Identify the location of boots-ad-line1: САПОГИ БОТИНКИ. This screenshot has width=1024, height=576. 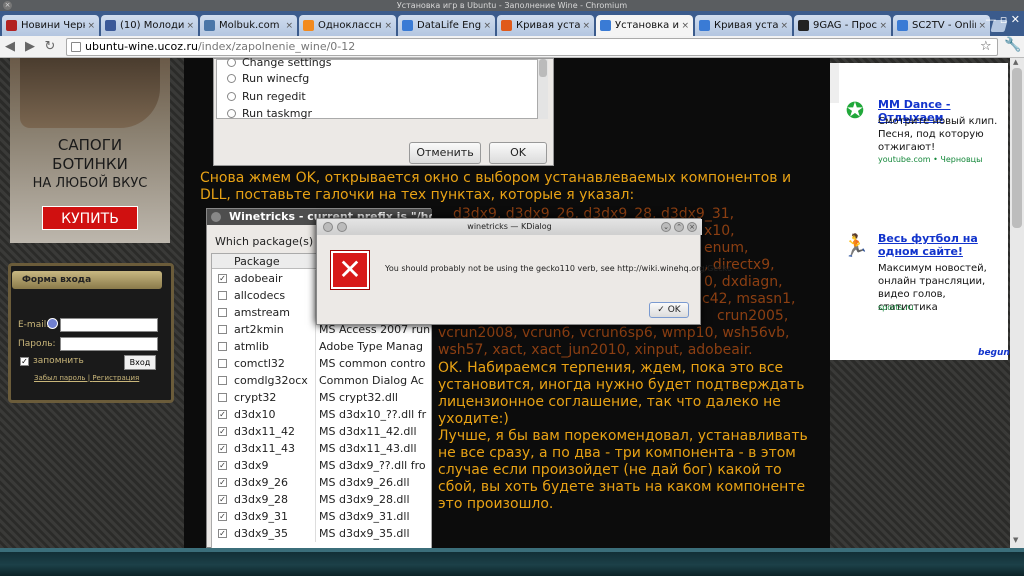
(90, 154).